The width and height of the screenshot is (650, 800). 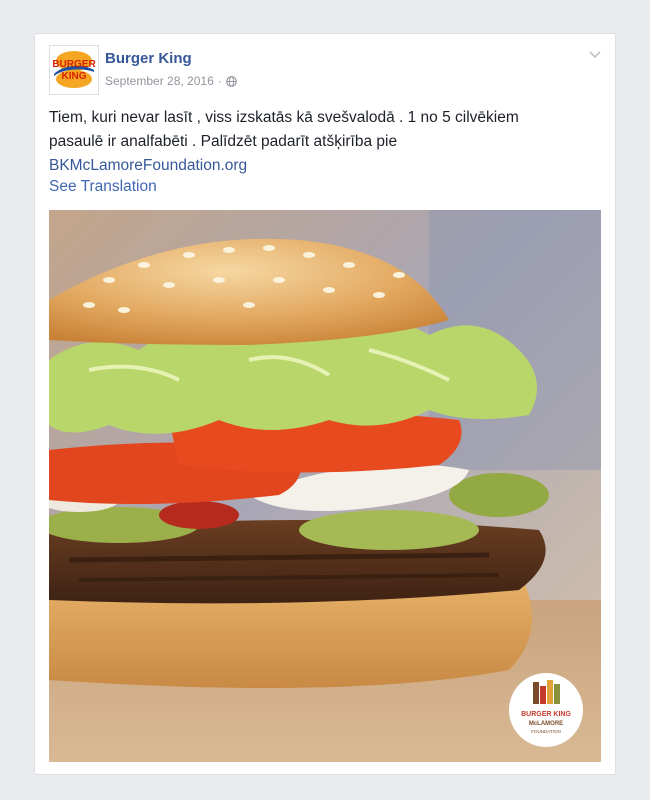 I want to click on svg-text: BURGER, so click(x=74, y=64).